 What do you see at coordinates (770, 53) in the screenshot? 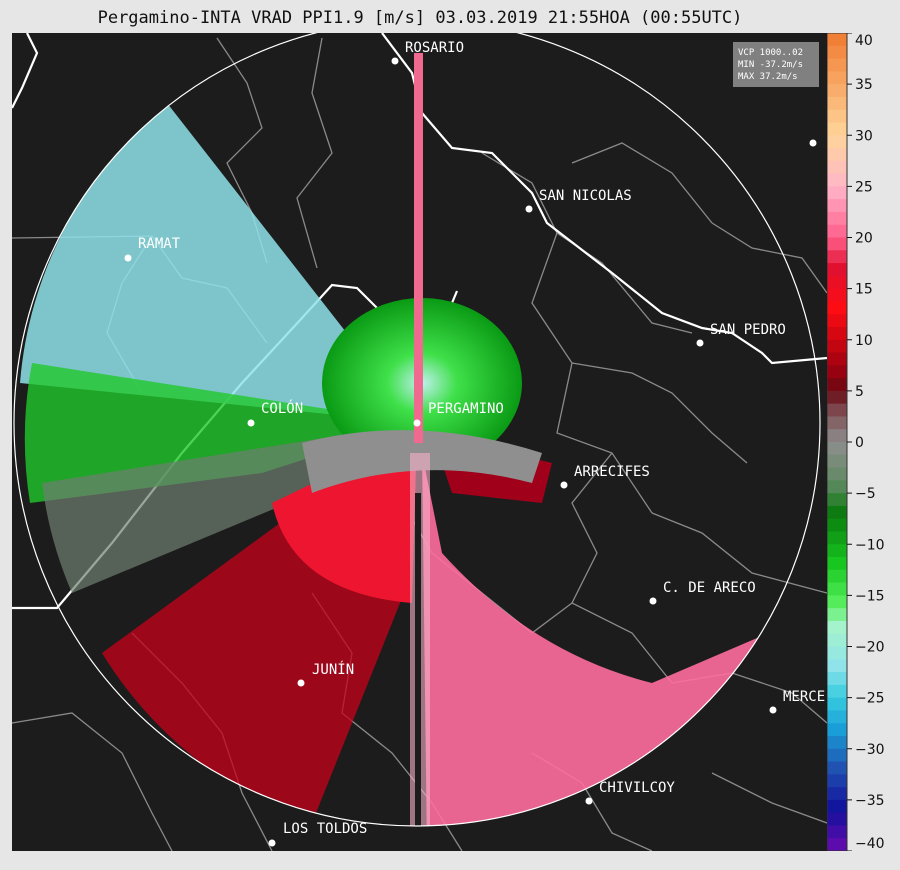
I see `stats-vcp: VCP 1000..02` at bounding box center [770, 53].